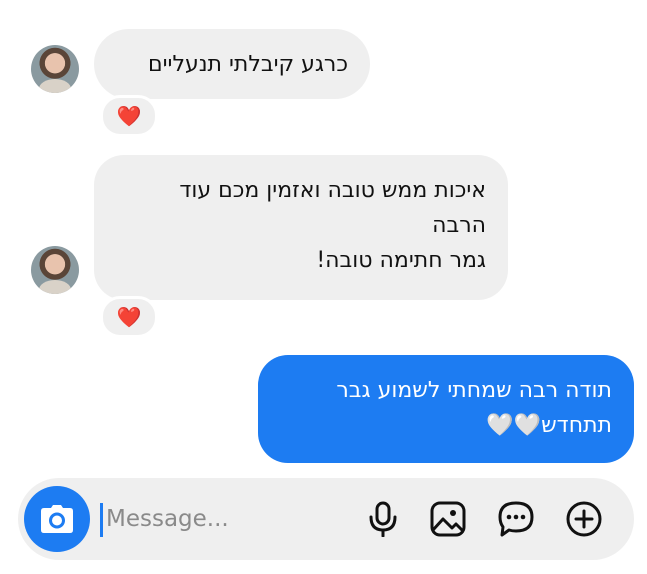 The height and width of the screenshot is (574, 647). Describe the element at coordinates (459, 225) in the screenshot. I see `message-text: הרבה` at that location.